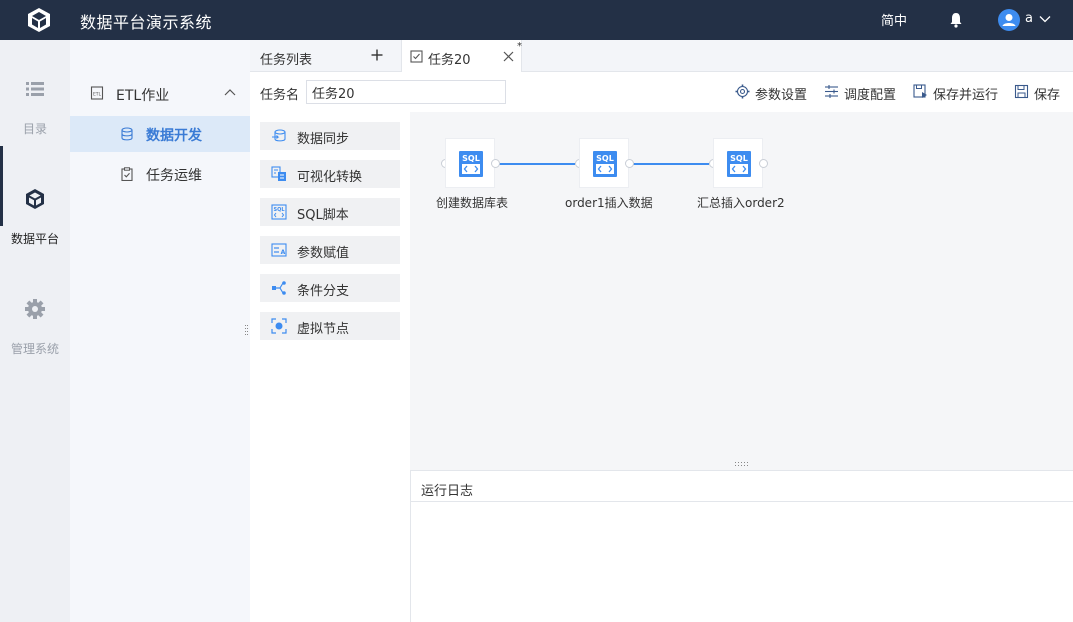  Describe the element at coordinates (35, 113) in the screenshot. I see `rail-item-catalog: 目录` at that location.